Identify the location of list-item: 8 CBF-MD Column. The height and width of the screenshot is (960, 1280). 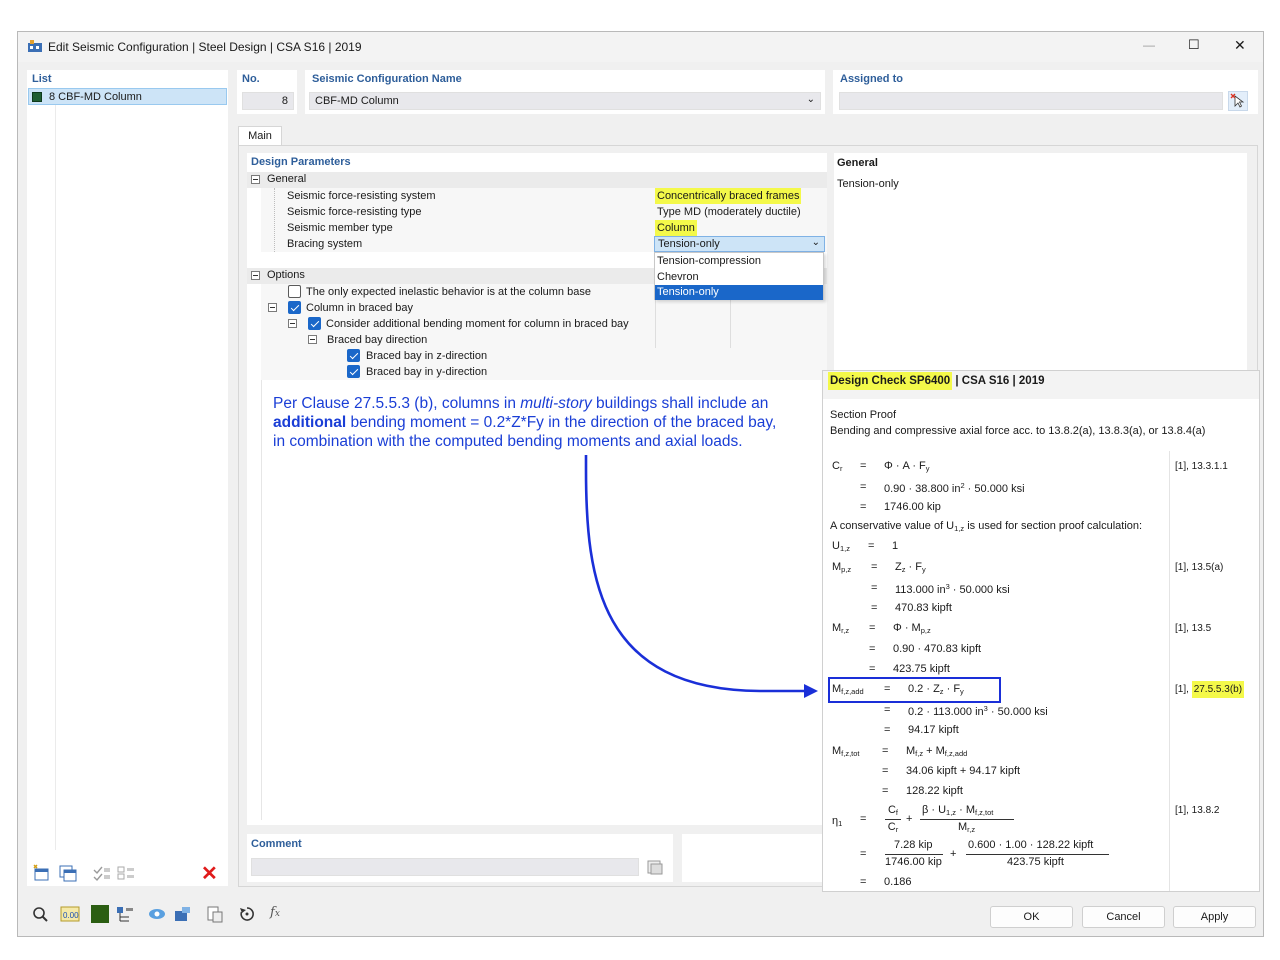
(127, 96).